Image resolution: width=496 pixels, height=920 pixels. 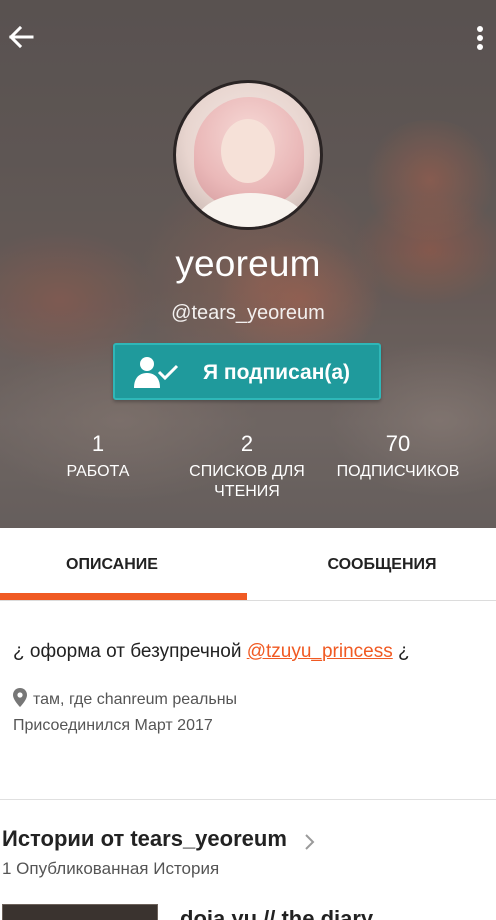 I want to click on top-bar, so click(x=248, y=38).